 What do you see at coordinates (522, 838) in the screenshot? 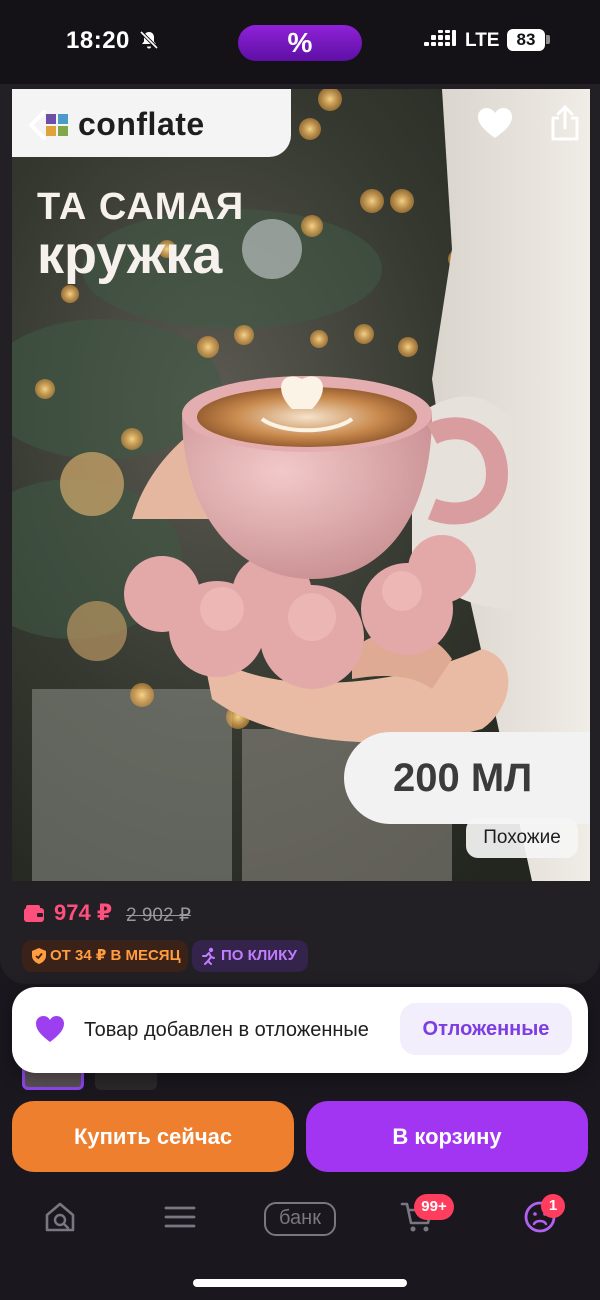
I see `similar-products-button: Похожие` at bounding box center [522, 838].